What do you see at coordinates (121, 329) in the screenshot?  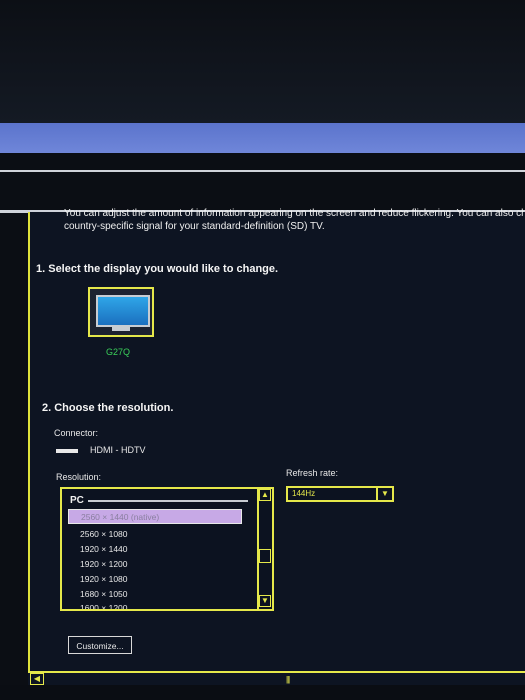 I see `monitor-stand` at bounding box center [121, 329].